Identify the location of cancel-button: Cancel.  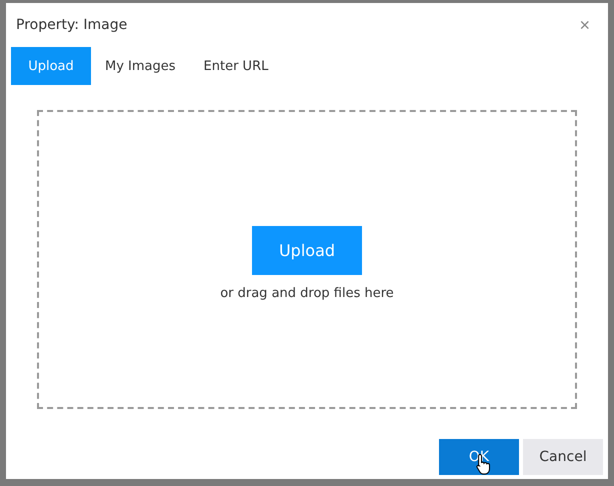
(563, 457).